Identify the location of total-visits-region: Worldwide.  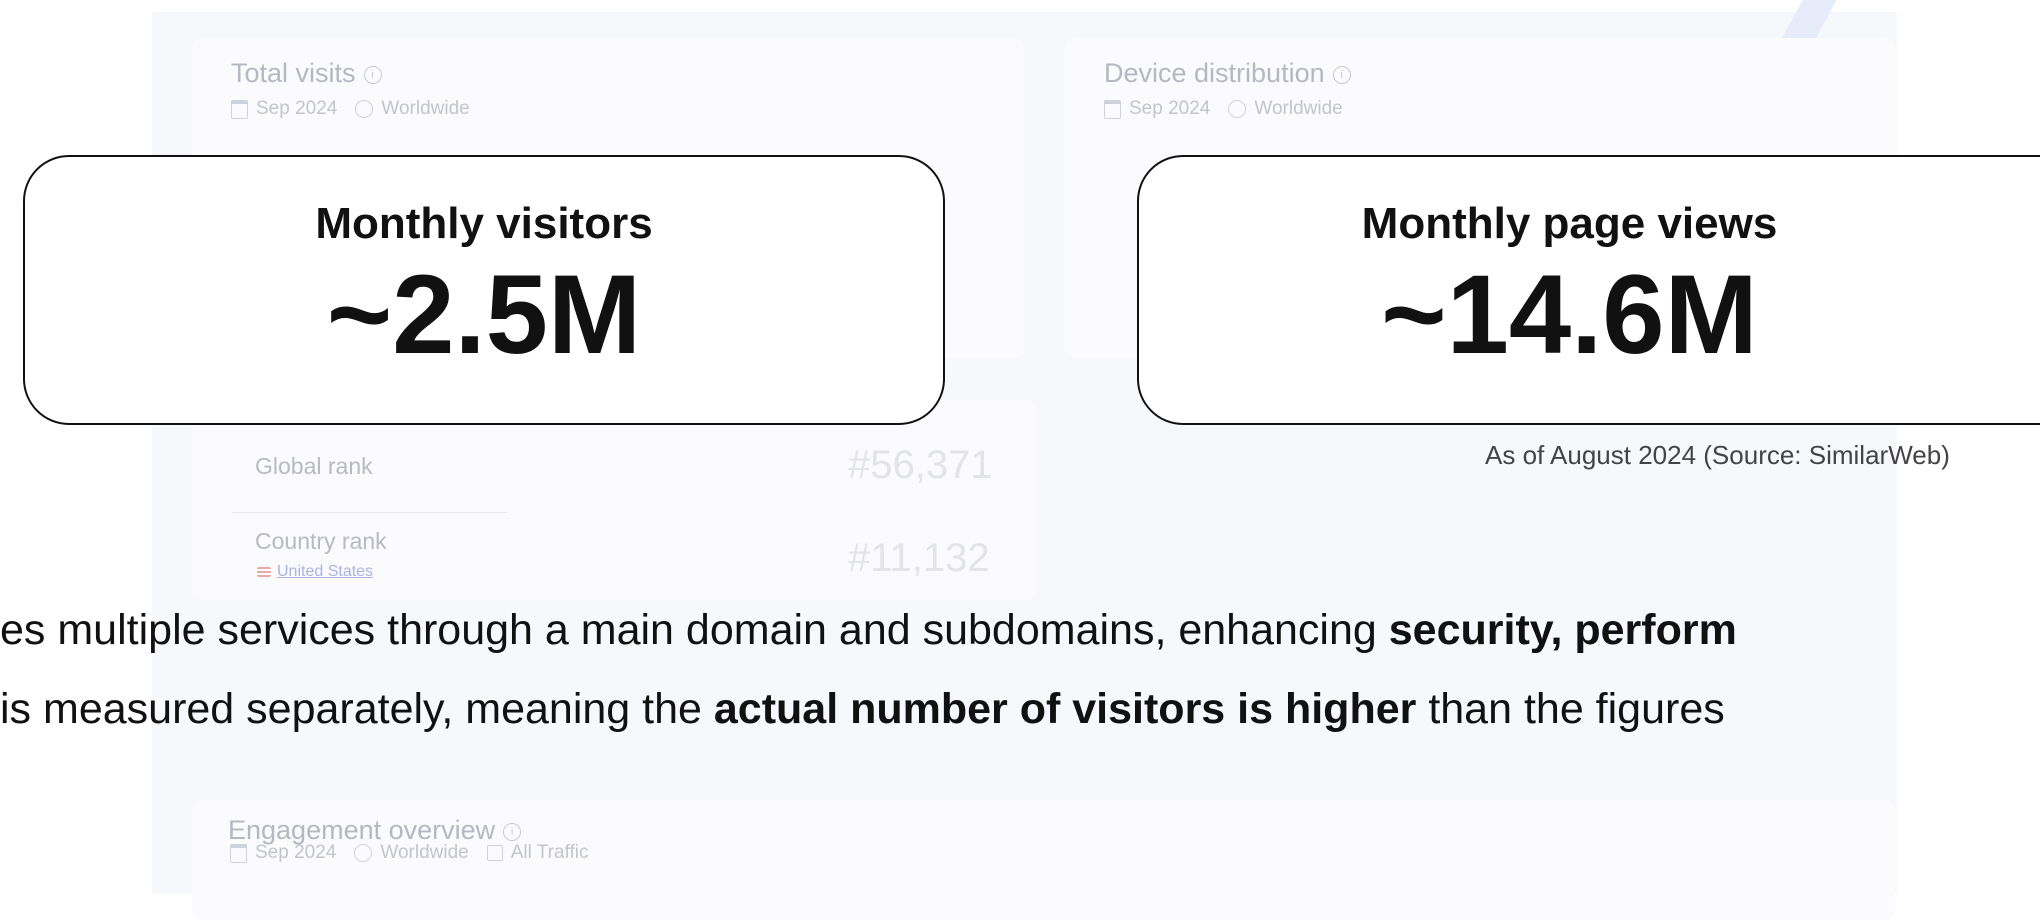
(425, 109).